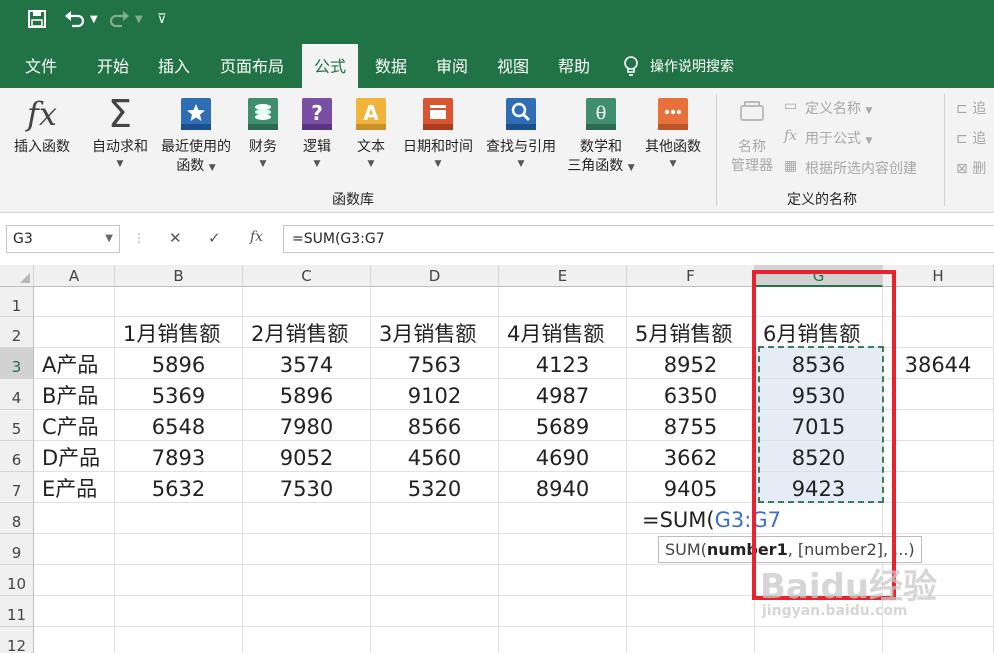  What do you see at coordinates (819, 276) in the screenshot?
I see `column-header-g: G` at bounding box center [819, 276].